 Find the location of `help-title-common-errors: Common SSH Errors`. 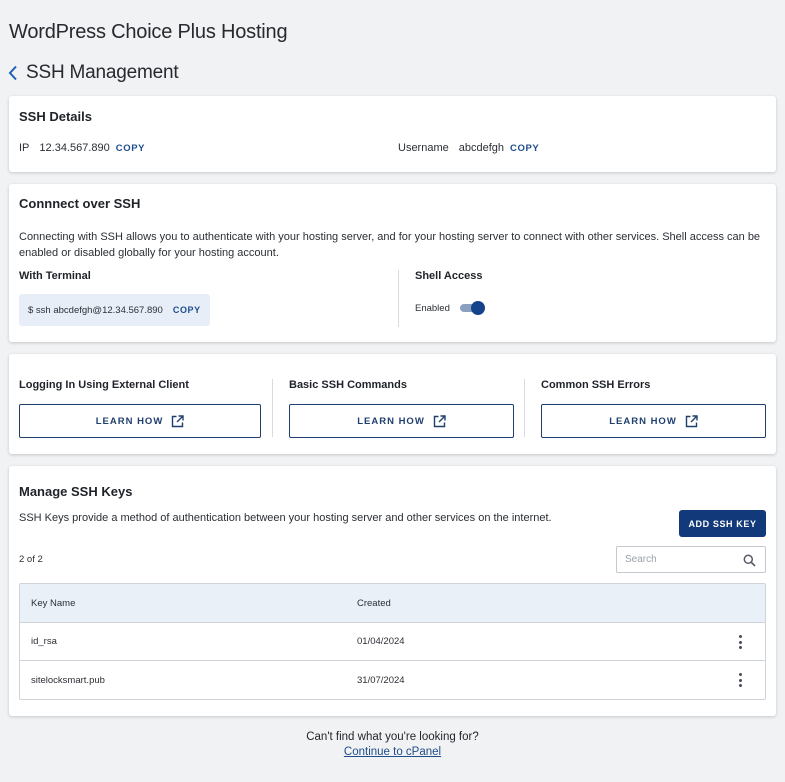

help-title-common-errors: Common SSH Errors is located at coordinates (596, 385).